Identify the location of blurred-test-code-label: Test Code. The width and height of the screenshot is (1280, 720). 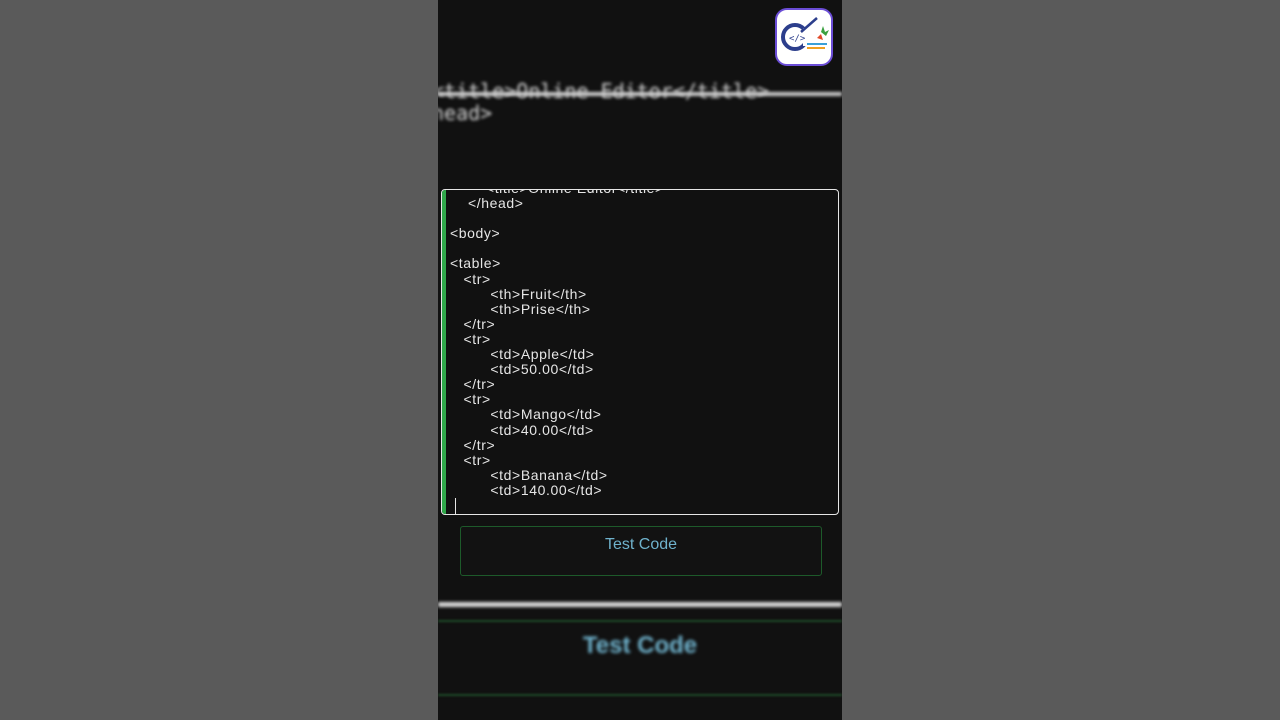
(640, 645).